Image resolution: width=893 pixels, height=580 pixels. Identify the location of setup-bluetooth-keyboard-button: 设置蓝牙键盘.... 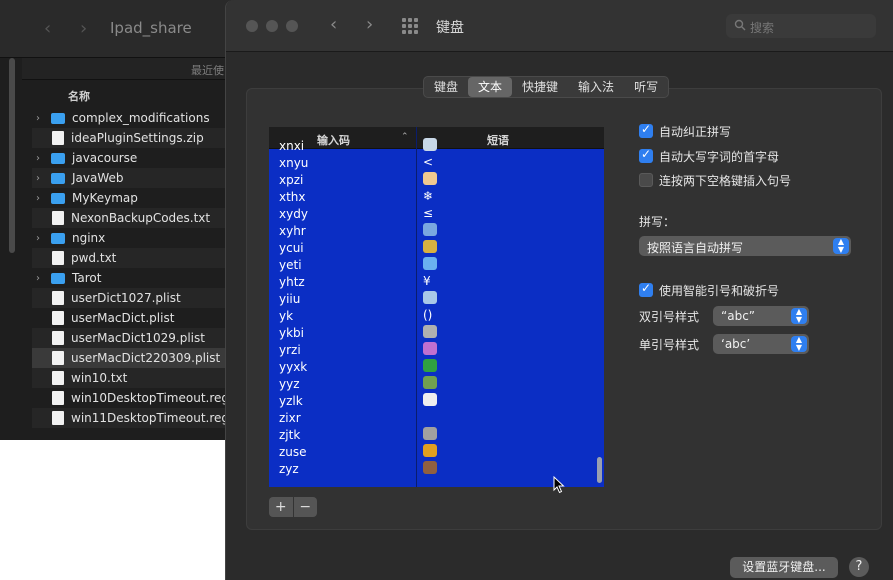
(784, 567).